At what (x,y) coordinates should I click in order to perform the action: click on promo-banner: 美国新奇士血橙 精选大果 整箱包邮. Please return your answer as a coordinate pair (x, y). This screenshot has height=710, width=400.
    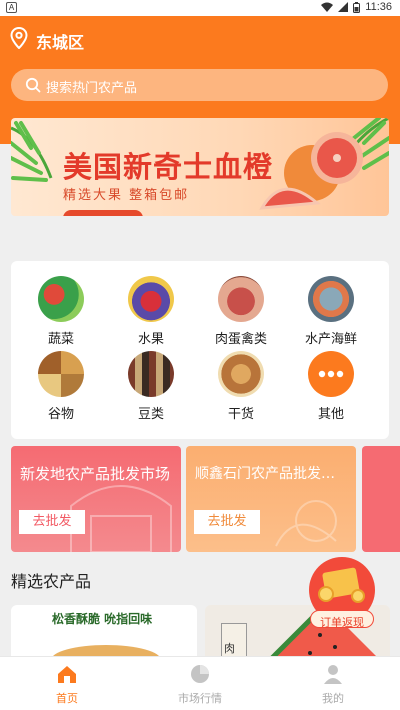
    Looking at the image, I should click on (200, 167).